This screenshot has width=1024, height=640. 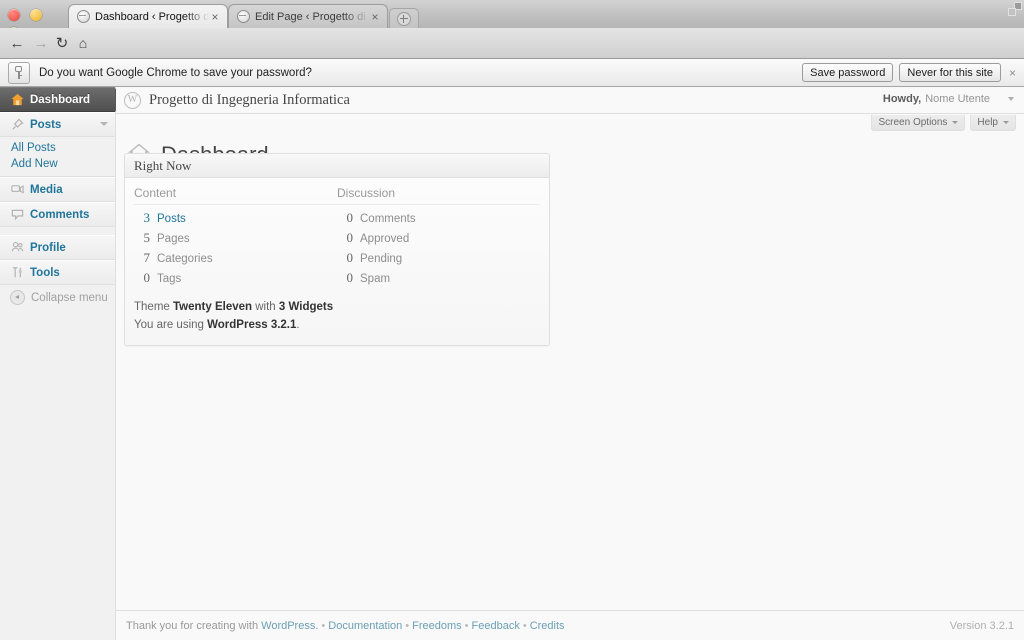 I want to click on browser-tab-dashboard: Dashboard ‹ Progetto di Inge ×, so click(x=148, y=16).